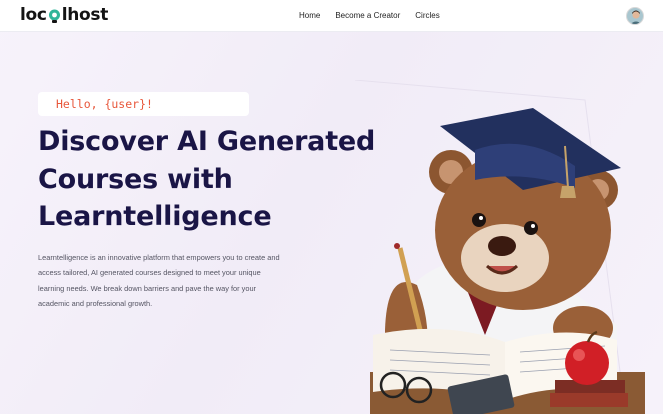  Describe the element at coordinates (143, 104) in the screenshot. I see `greeting-banner: Hello, {user}!` at that location.